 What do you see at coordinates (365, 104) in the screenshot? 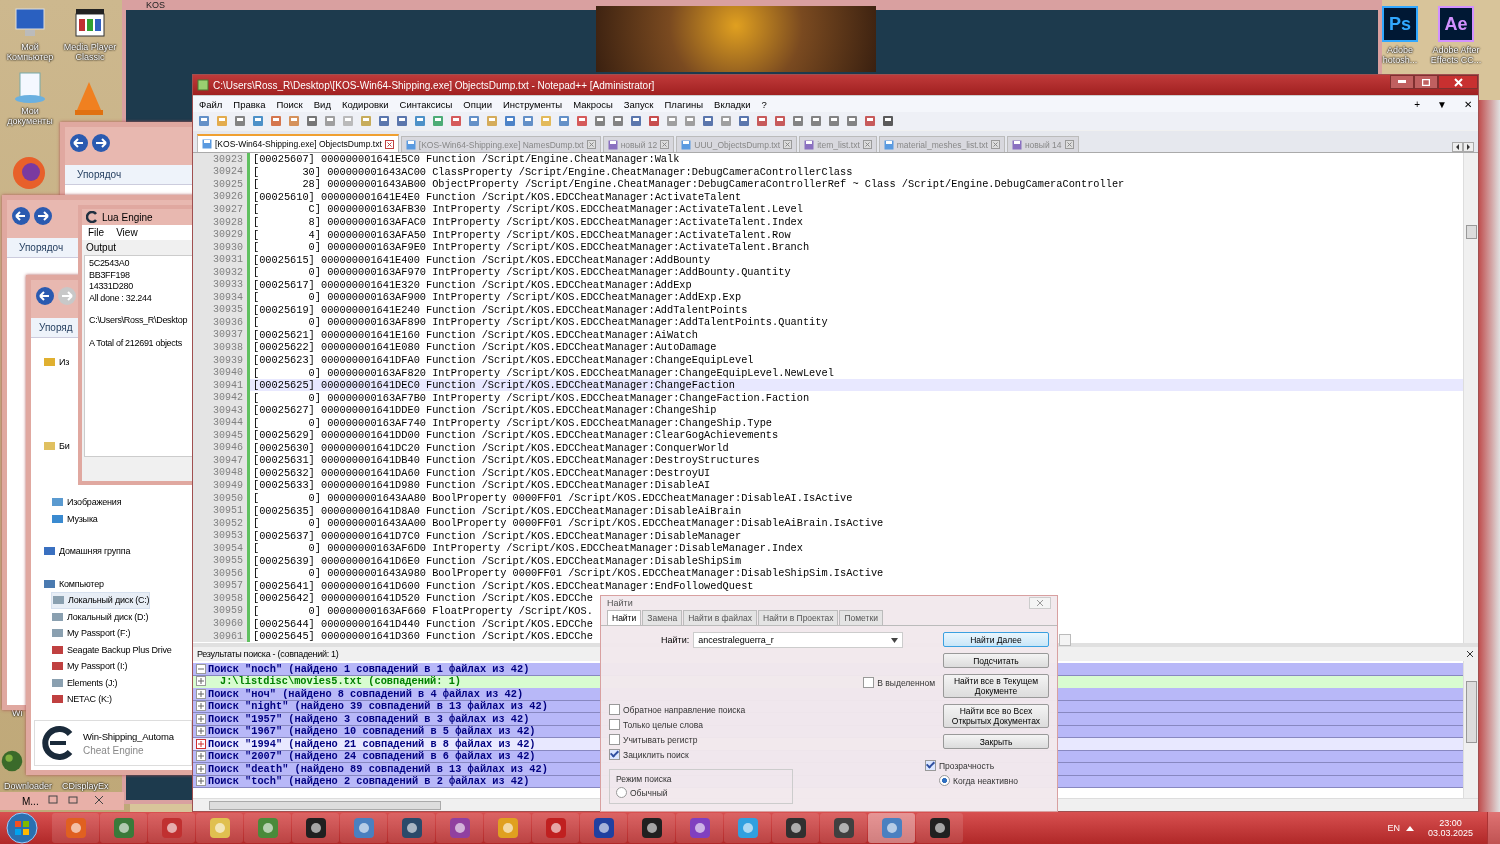
I see `menu-item: Кодировки` at bounding box center [365, 104].